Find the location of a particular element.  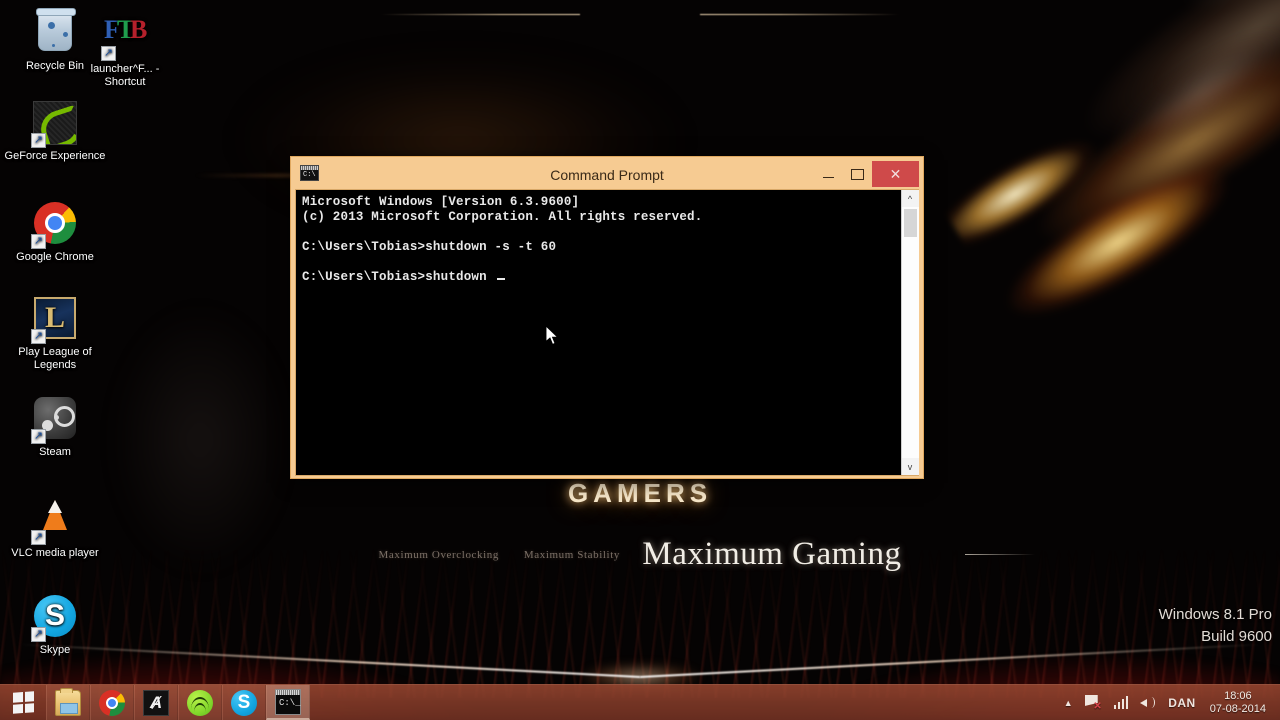

window-titlebar: Command Prompt ✕ is located at coordinates (607, 175).